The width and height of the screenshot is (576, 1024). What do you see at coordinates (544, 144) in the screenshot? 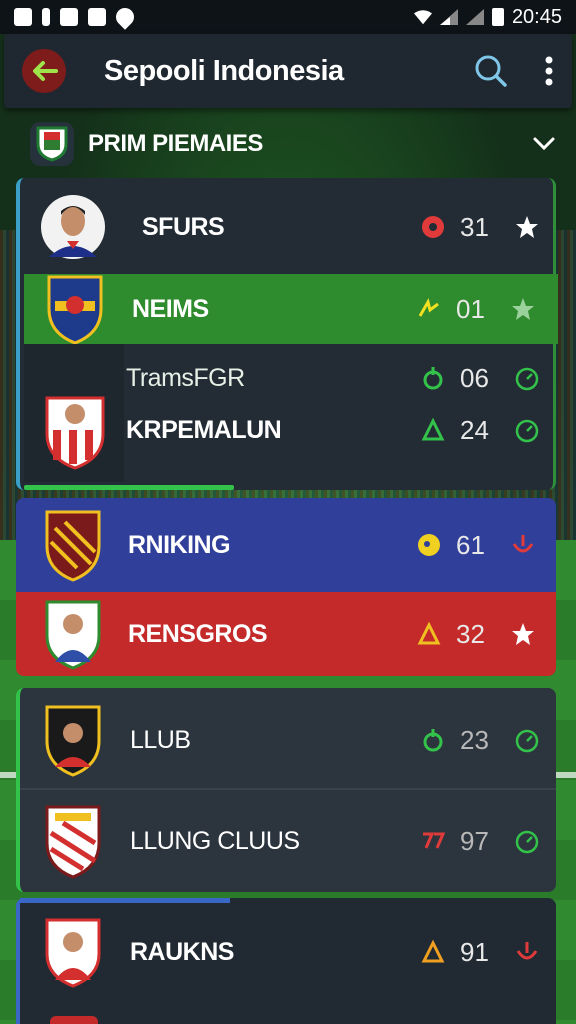
I see `chevron-down-icon` at bounding box center [544, 144].